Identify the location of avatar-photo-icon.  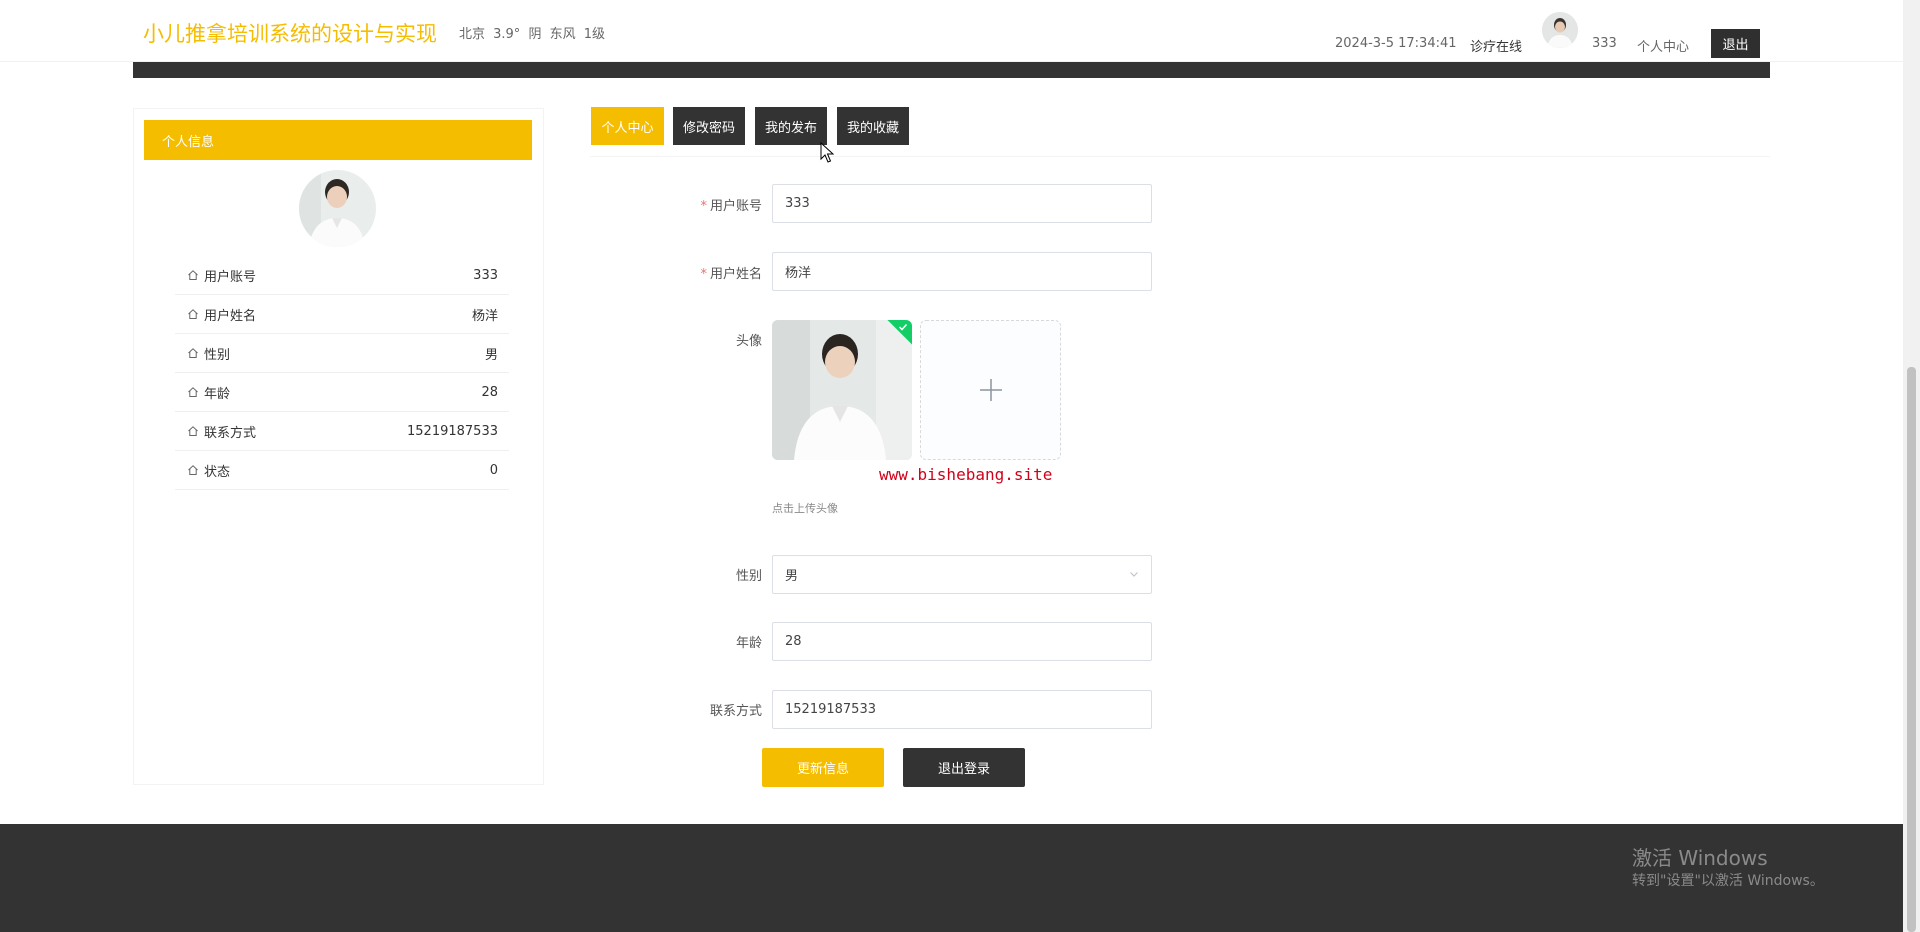
(842, 390).